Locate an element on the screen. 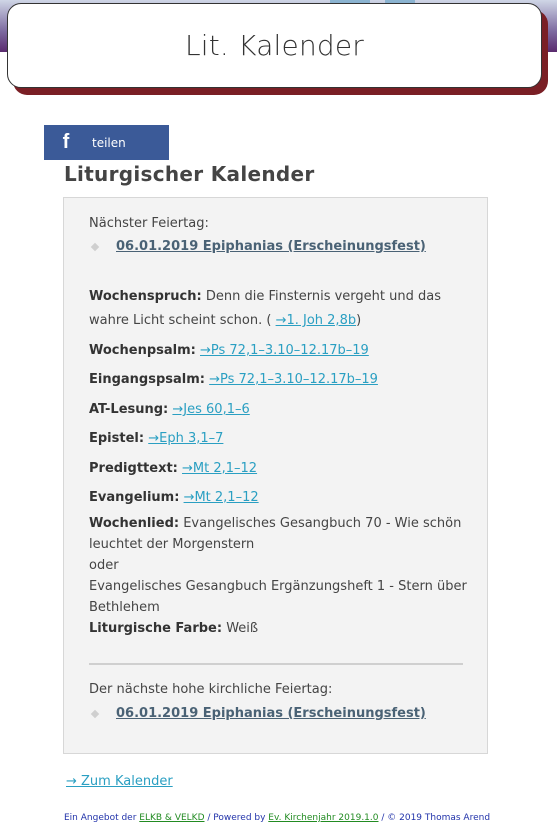 The width and height of the screenshot is (557, 836). at-lesung-label: AT-Lesung: is located at coordinates (129, 409).